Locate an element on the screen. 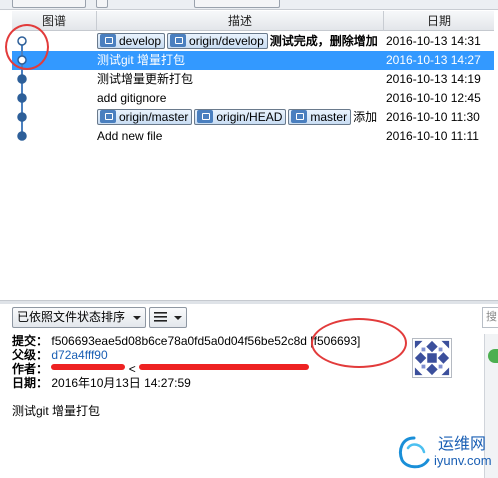 This screenshot has width=498, height=478. expand-button is located at coordinates (493, 356).